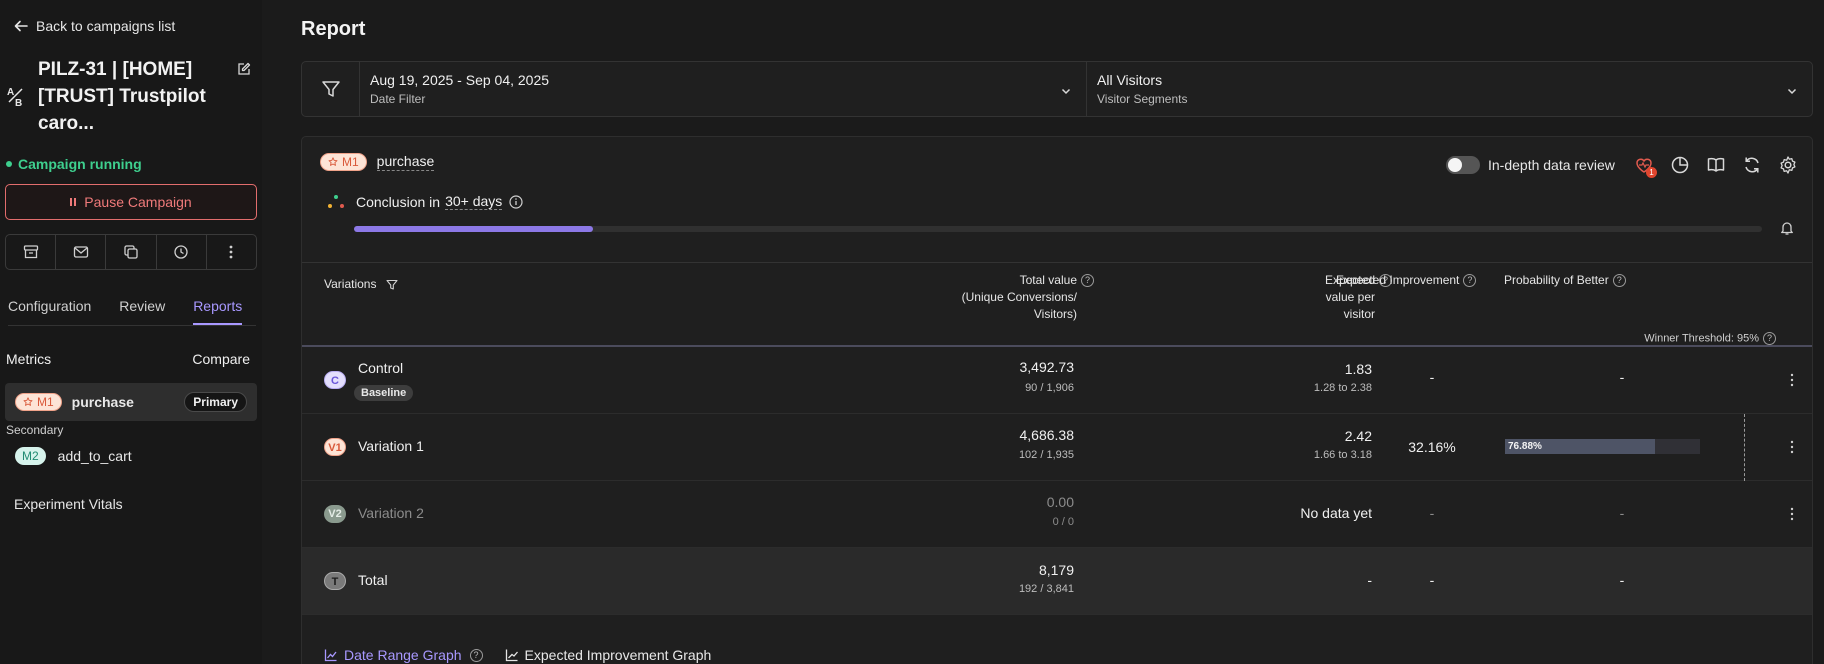 This screenshot has height=664, width=1824. I want to click on svg-text: A, so click(10, 92).